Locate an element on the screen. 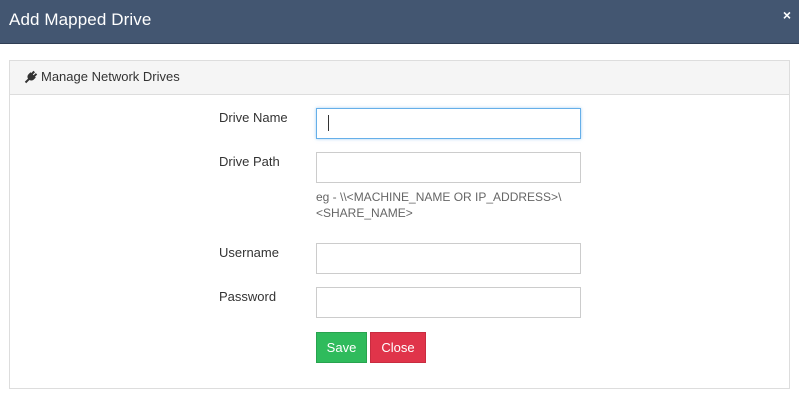 Image resolution: width=799 pixels, height=420 pixels. username-input is located at coordinates (448, 258).